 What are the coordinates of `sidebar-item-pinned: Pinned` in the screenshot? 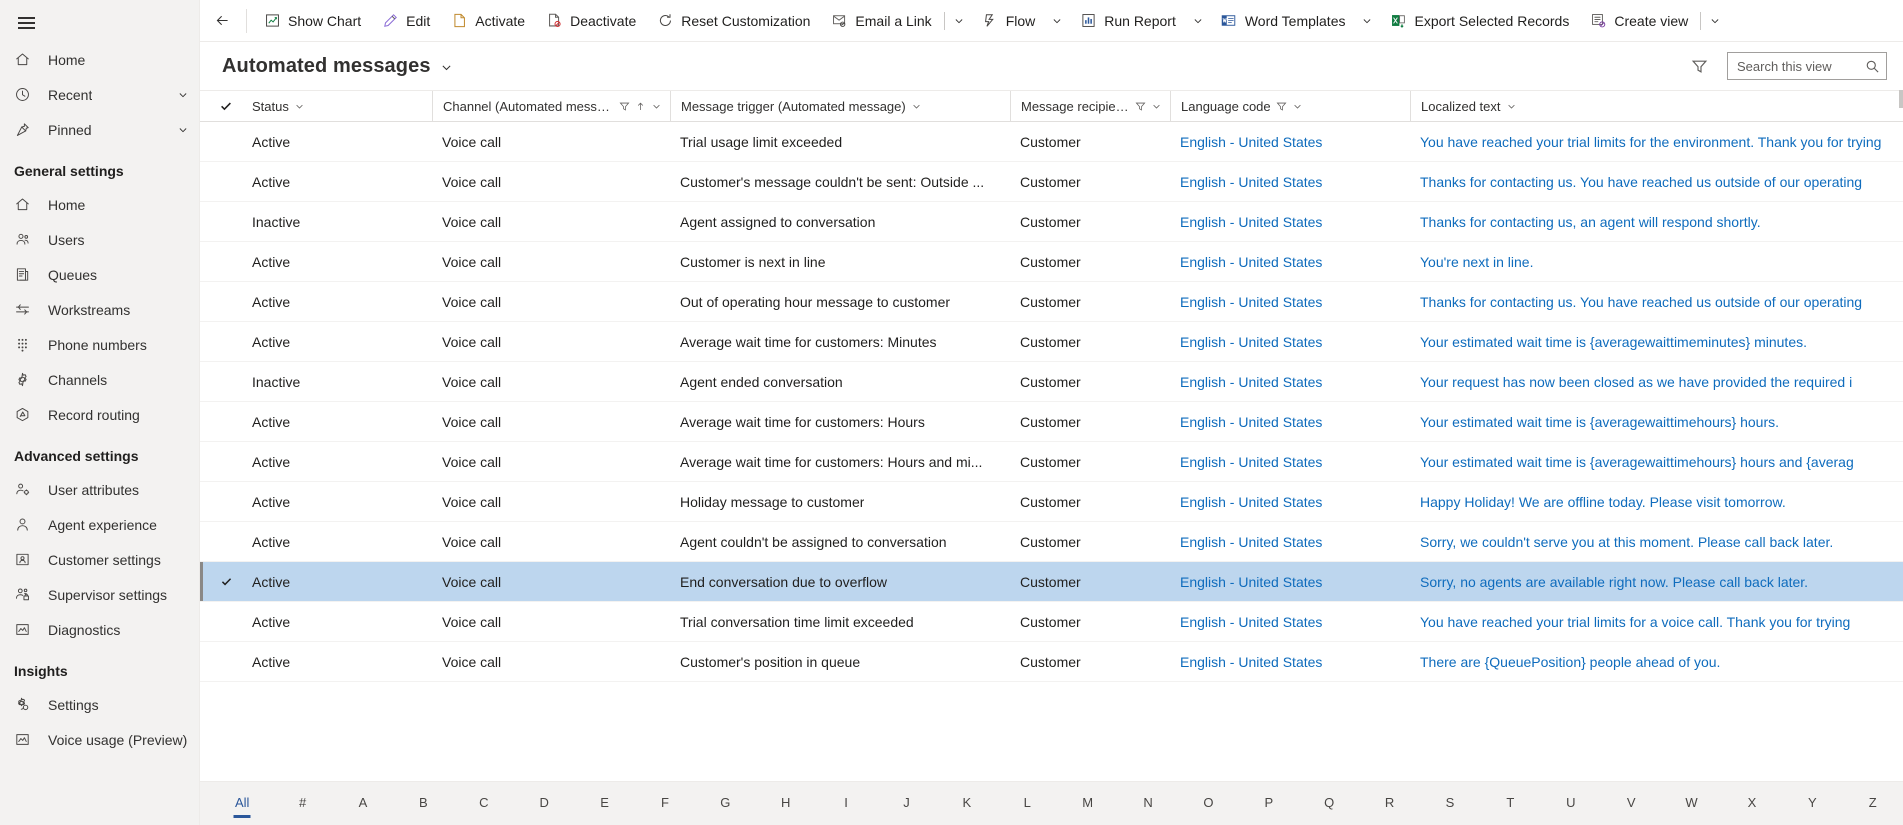 It's located at (99, 129).